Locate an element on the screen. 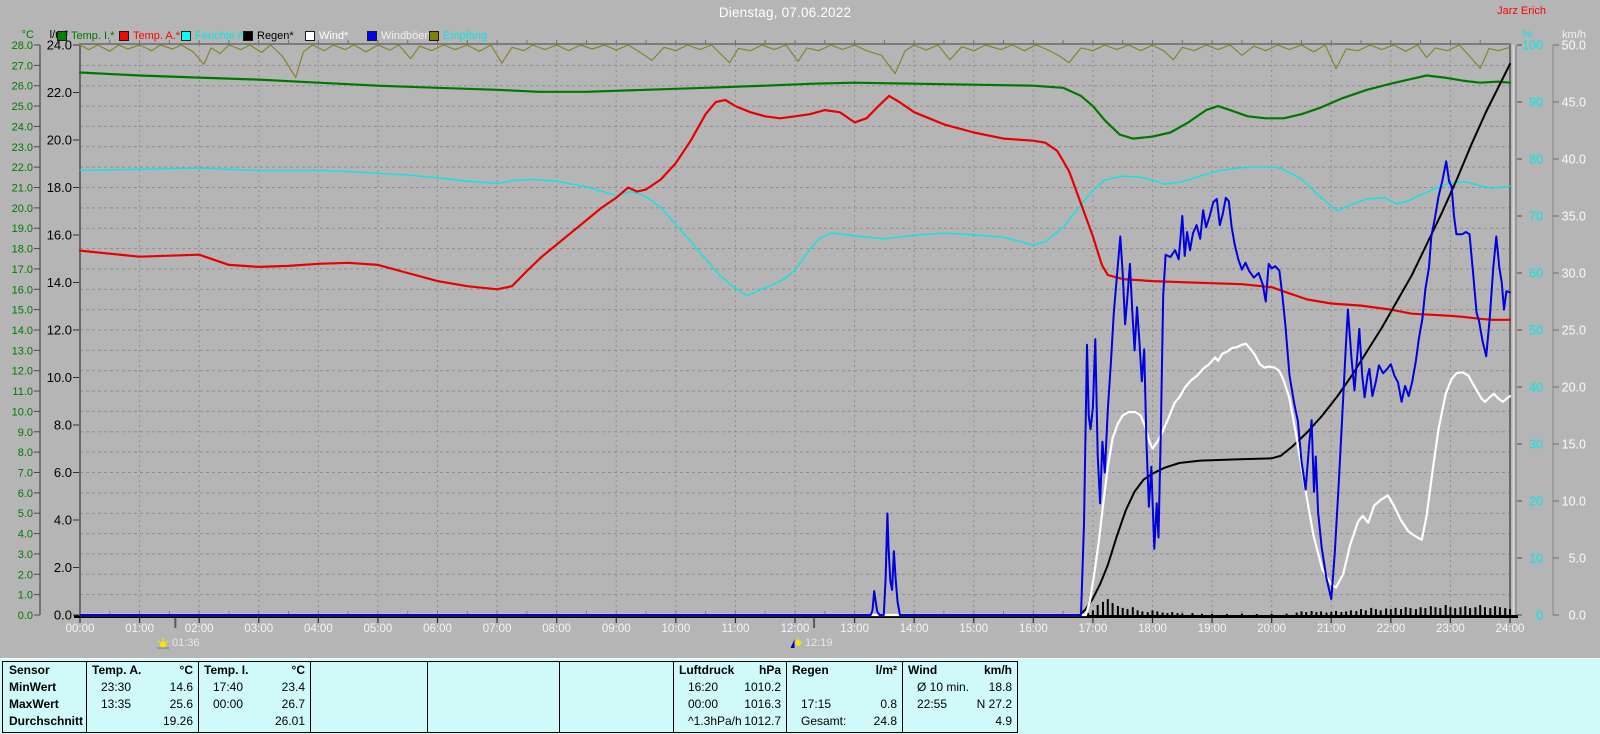 This screenshot has width=1600, height=734. svg-text: 30.0 is located at coordinates (1574, 274).